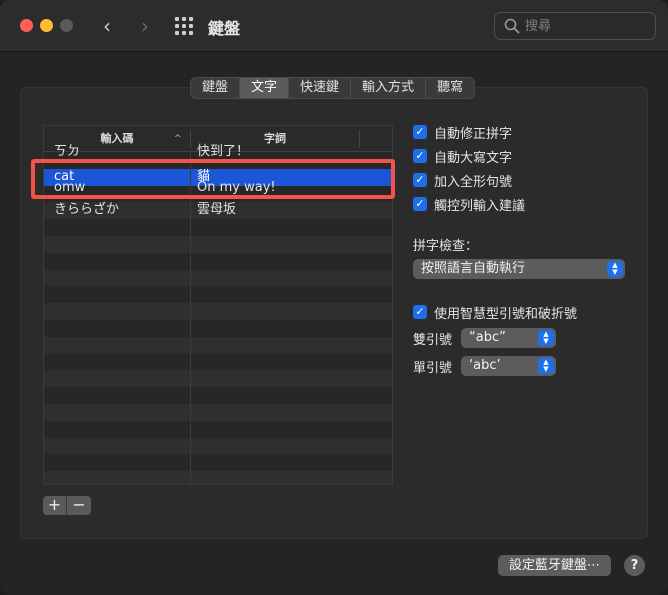 Image resolution: width=668 pixels, height=595 pixels. Describe the element at coordinates (26, 25) in the screenshot. I see `close-window-button` at that location.